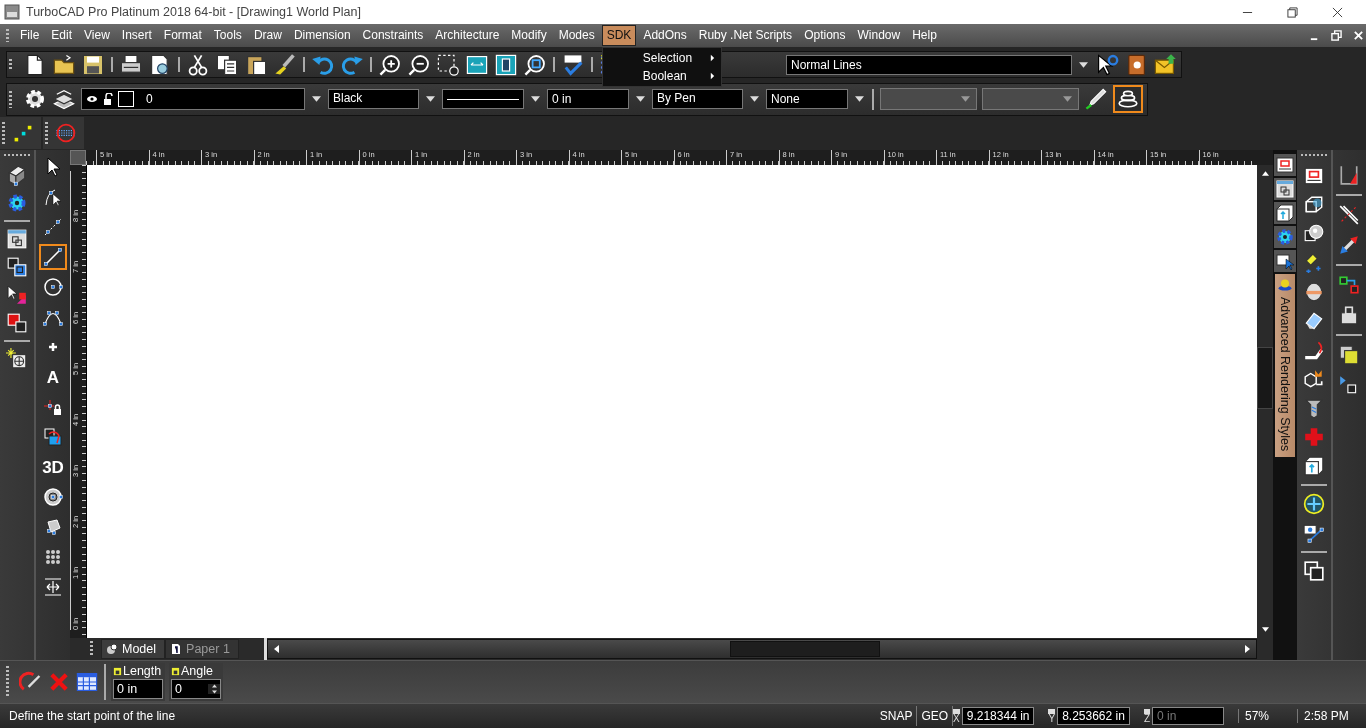  What do you see at coordinates (197, 671) in the screenshot?
I see `field-label: Angle` at bounding box center [197, 671].